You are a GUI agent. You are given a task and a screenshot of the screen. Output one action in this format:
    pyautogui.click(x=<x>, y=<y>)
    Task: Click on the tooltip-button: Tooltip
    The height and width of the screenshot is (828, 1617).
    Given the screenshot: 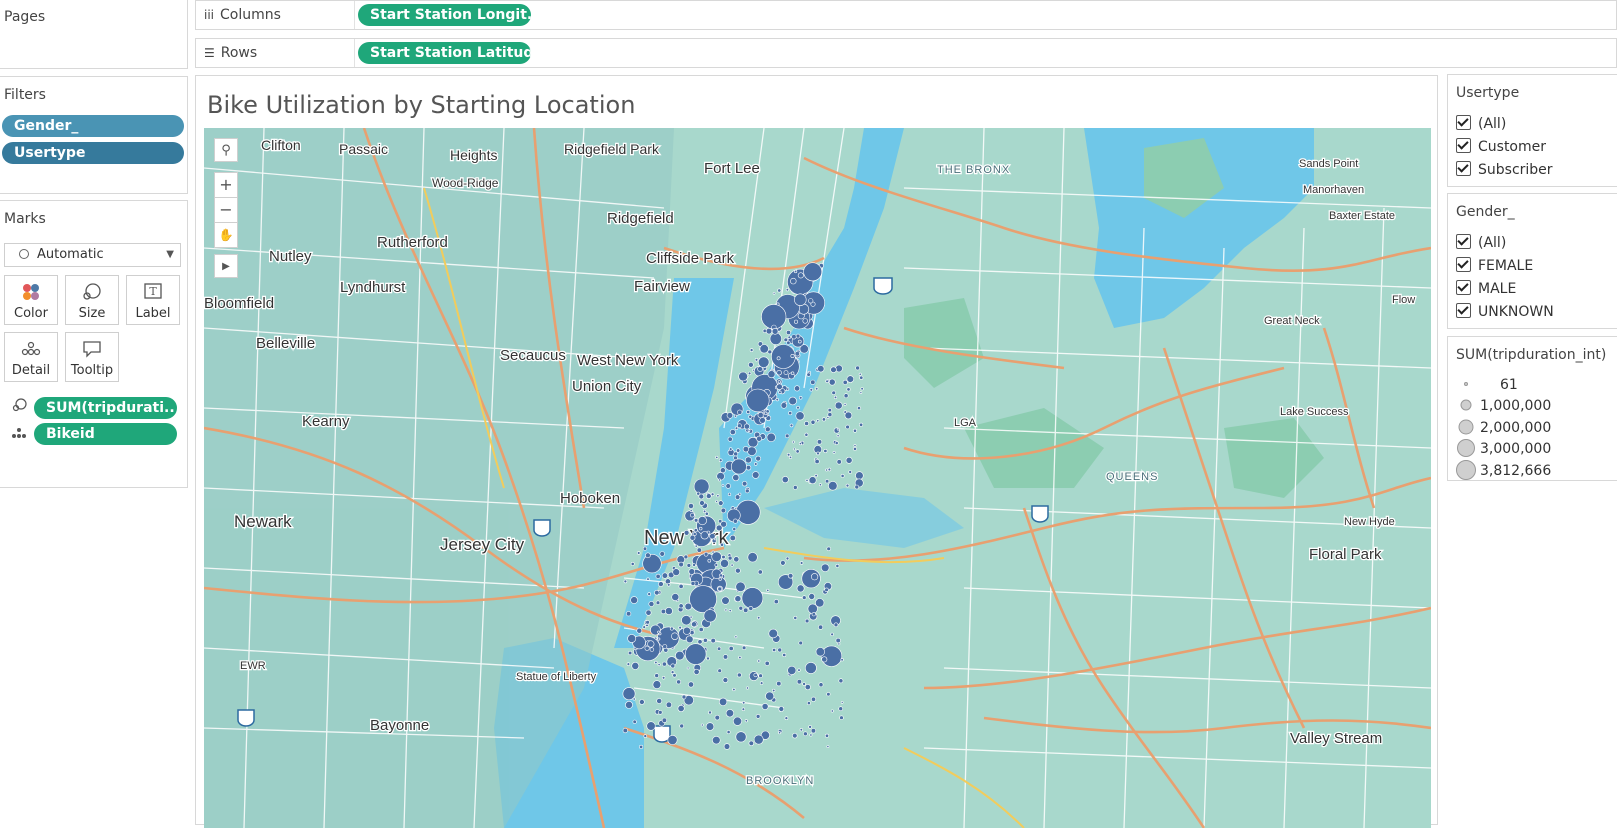 What is the action you would take?
    pyautogui.click(x=92, y=357)
    